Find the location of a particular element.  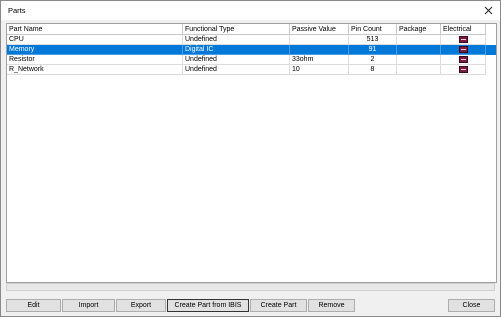

passive-value-cell: 10 is located at coordinates (319, 70).